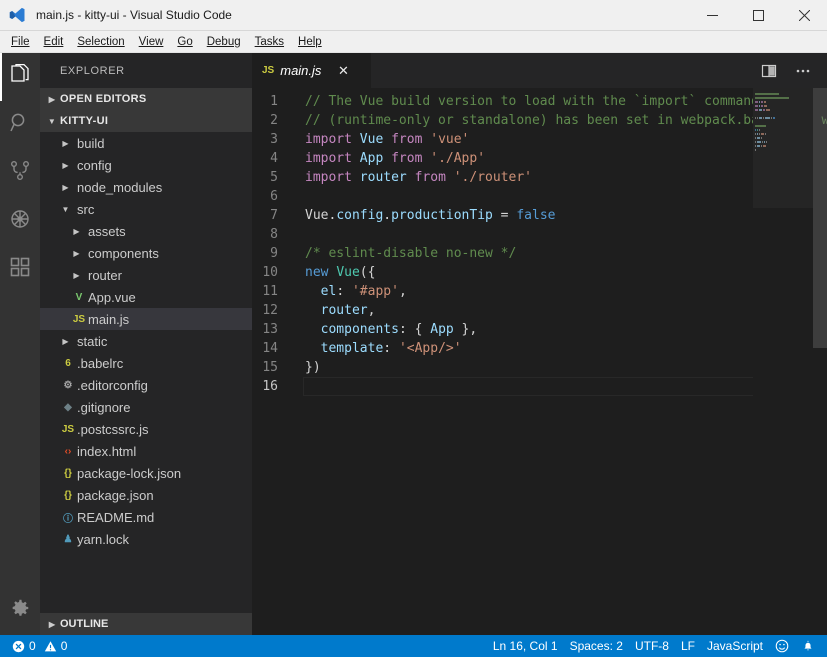 This screenshot has width=827, height=657. I want to click on code-line: import router from './router', so click(566, 177).